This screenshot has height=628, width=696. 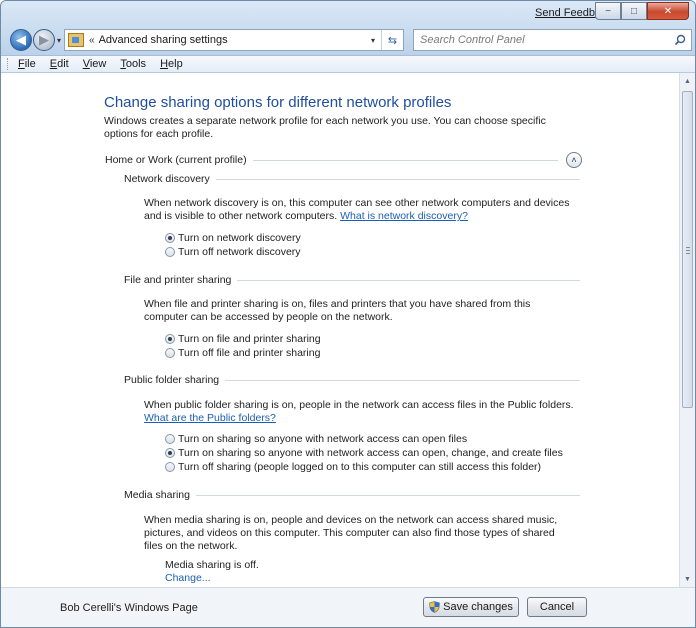 I want to click on section-title: Public folder sharing, so click(x=172, y=380).